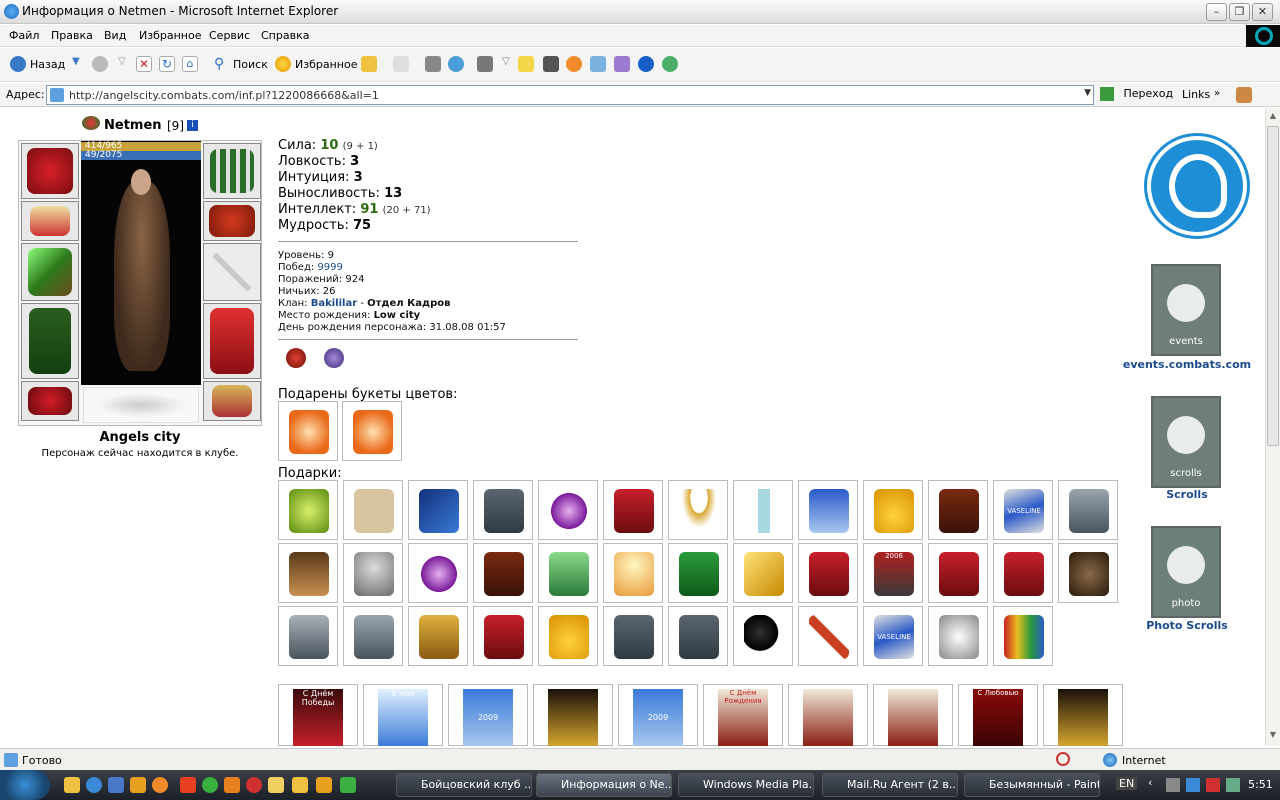 The image size is (1280, 800). I want to click on clan-link: Bakililar, so click(334, 303).